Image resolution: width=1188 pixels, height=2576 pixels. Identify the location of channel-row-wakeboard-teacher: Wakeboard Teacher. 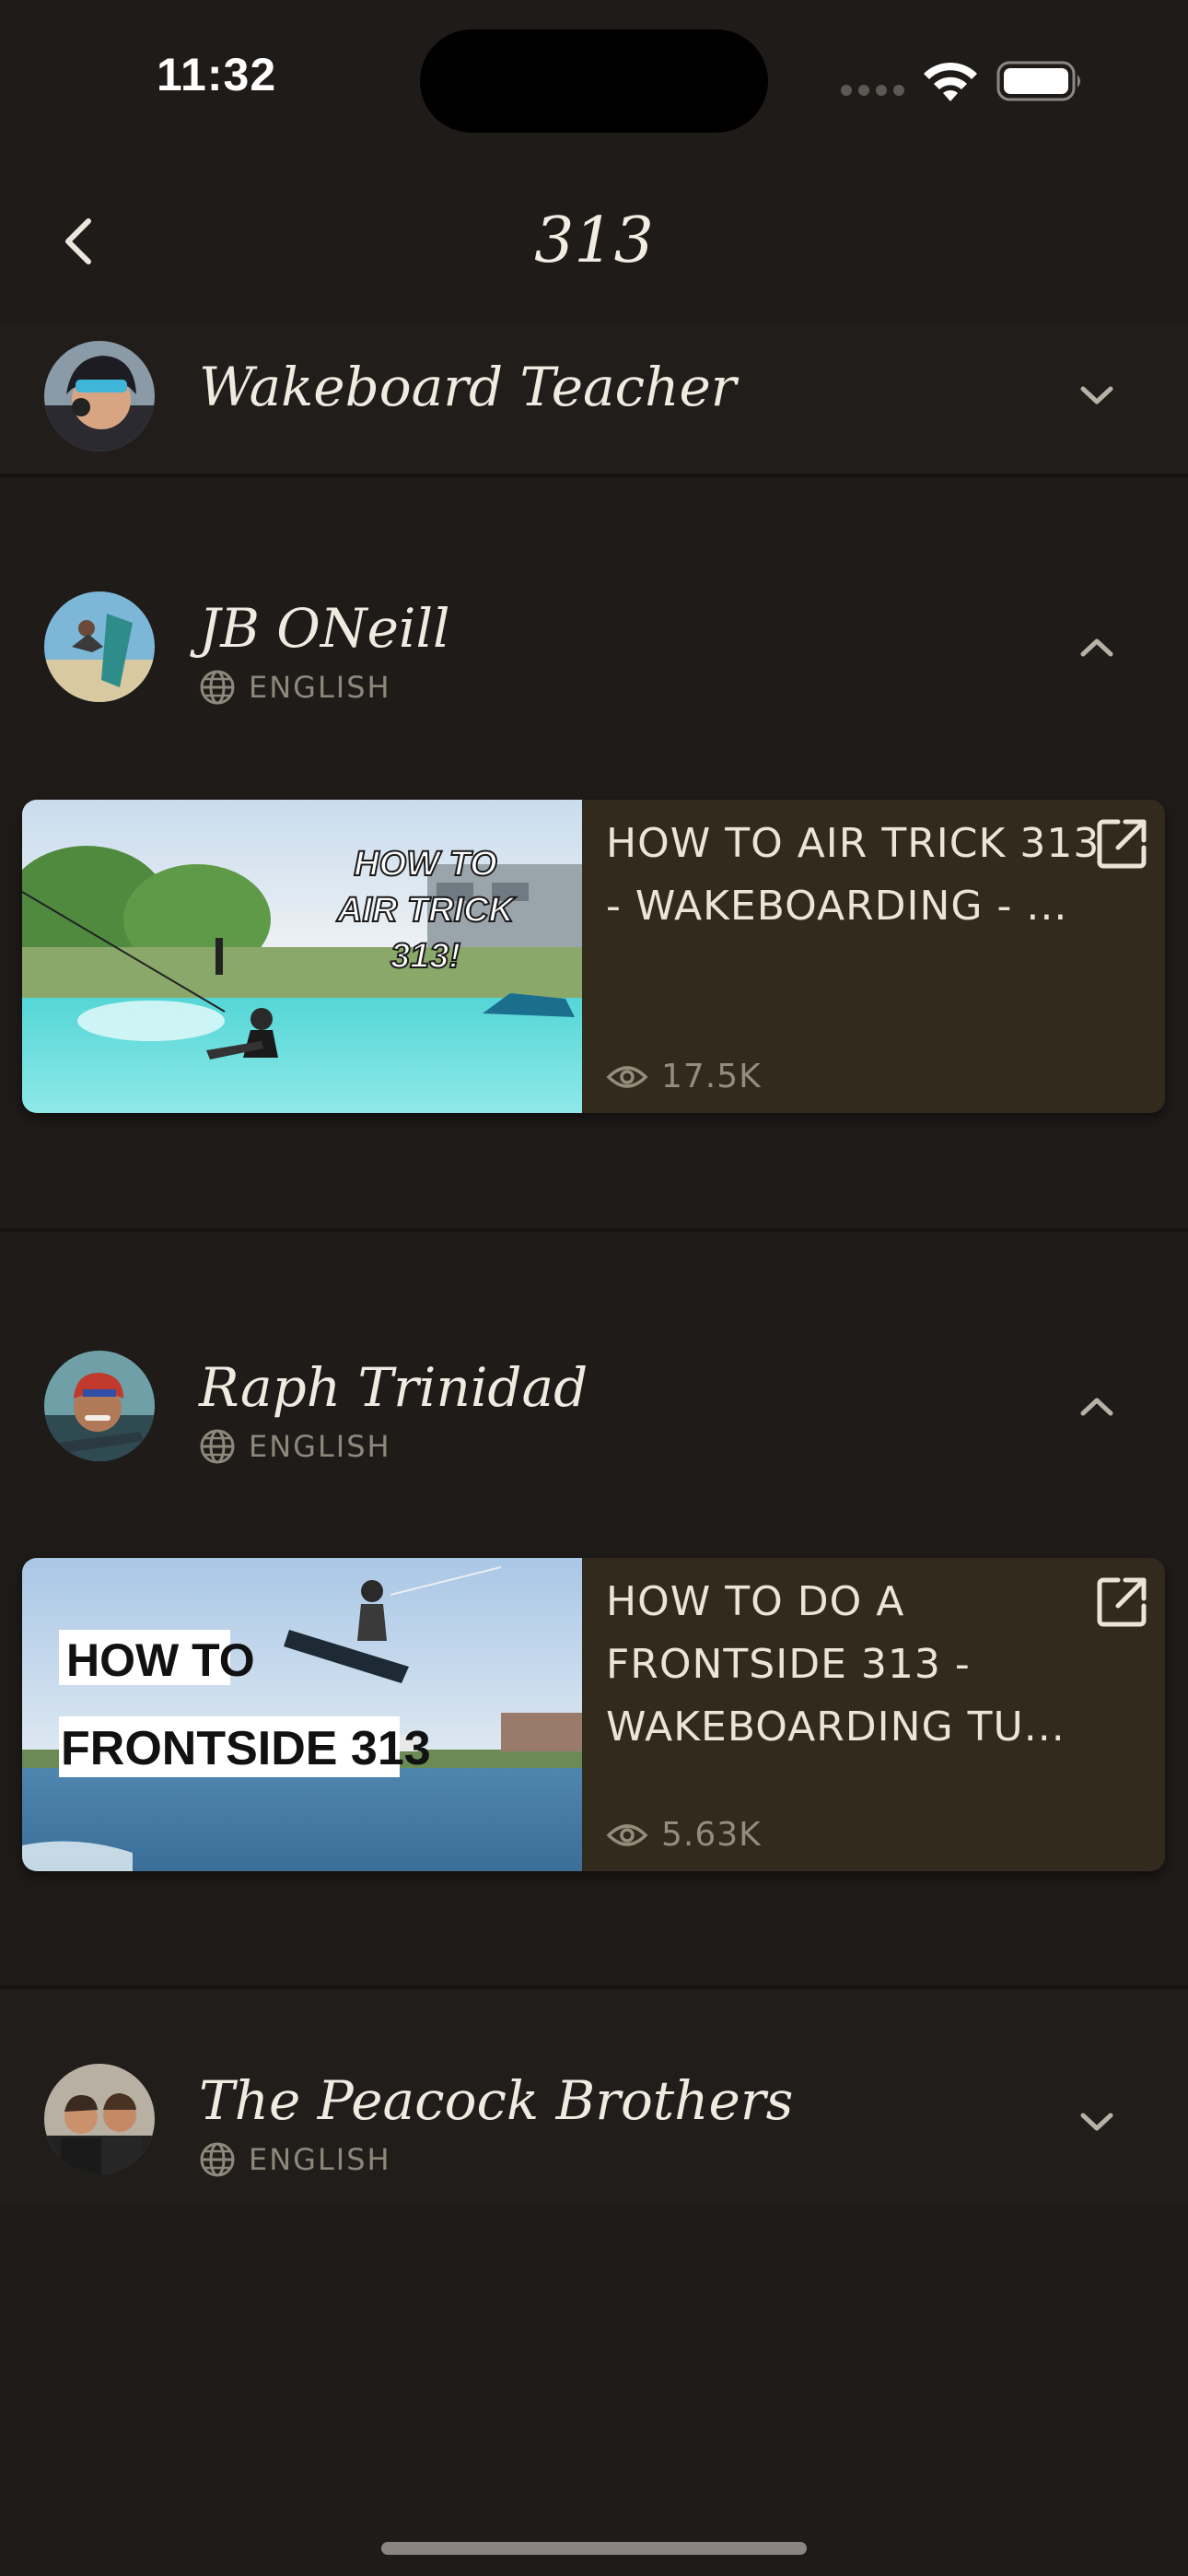
(594, 396).